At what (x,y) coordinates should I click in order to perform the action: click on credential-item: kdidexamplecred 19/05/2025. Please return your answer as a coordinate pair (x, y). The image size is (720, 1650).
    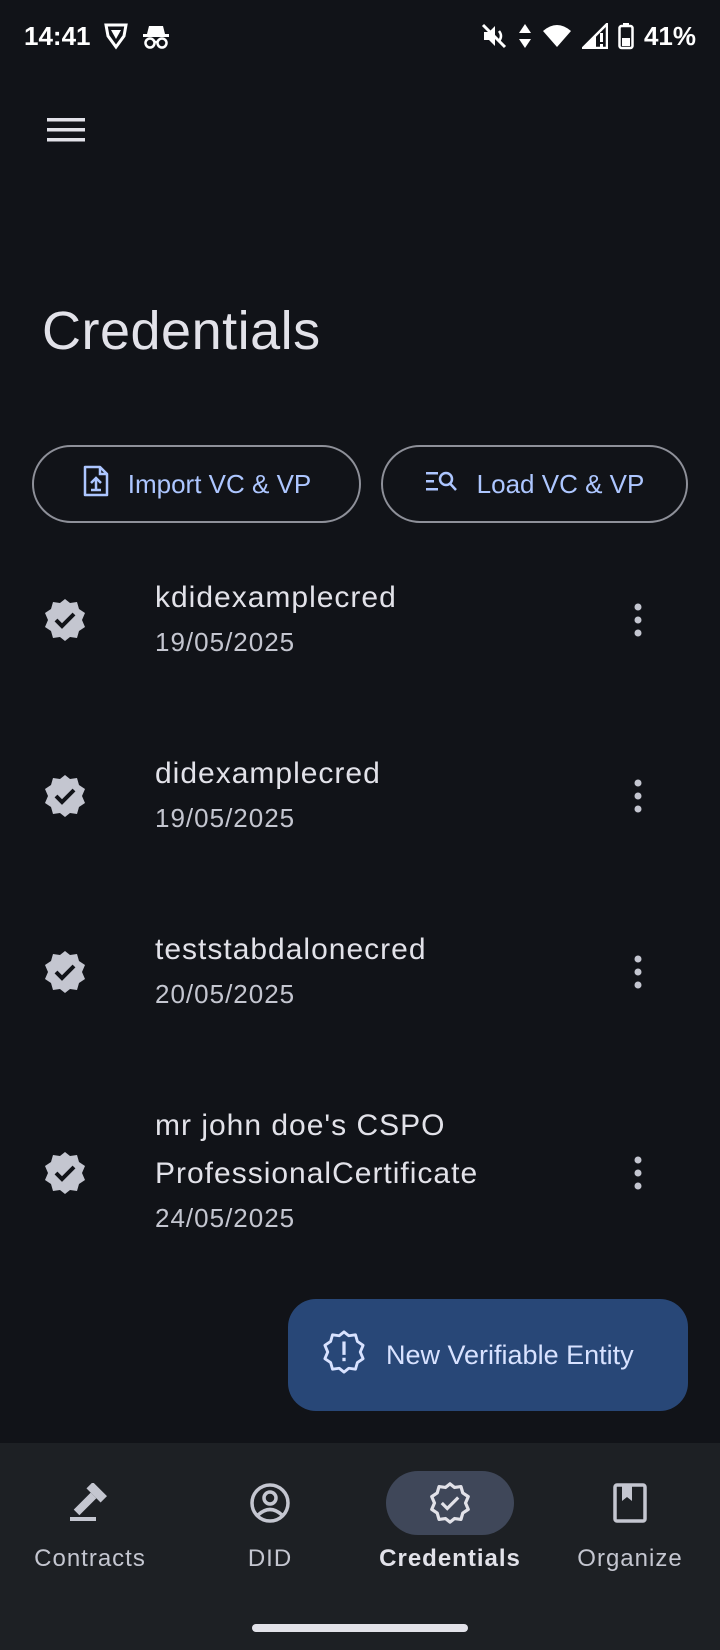
    Looking at the image, I should click on (360, 620).